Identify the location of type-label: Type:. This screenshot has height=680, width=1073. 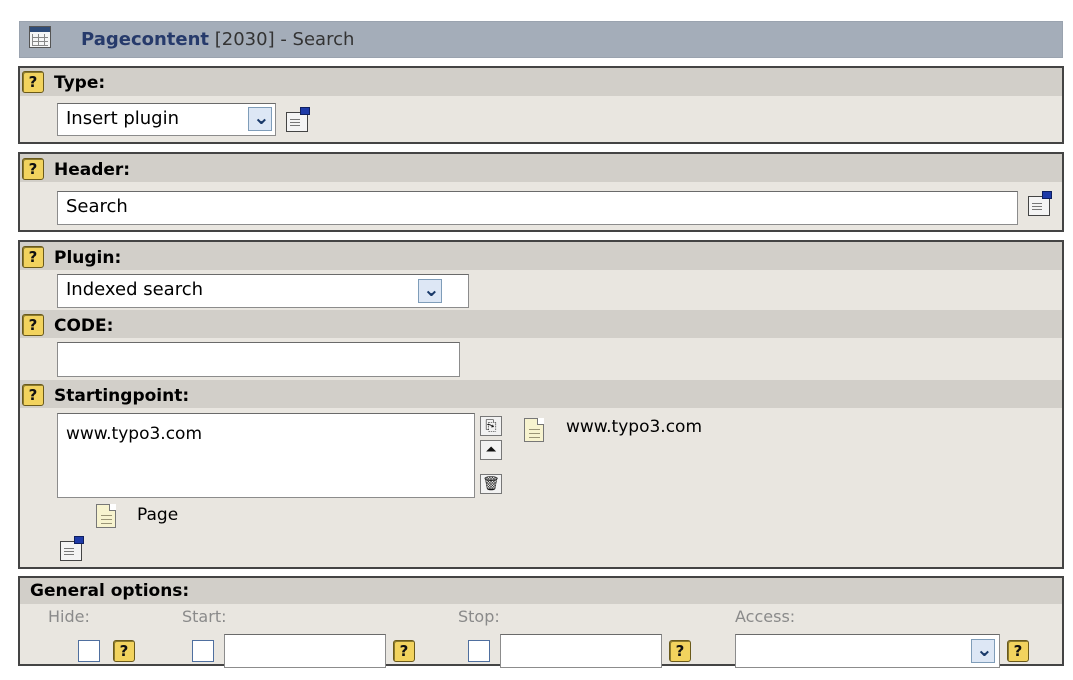
(80, 83).